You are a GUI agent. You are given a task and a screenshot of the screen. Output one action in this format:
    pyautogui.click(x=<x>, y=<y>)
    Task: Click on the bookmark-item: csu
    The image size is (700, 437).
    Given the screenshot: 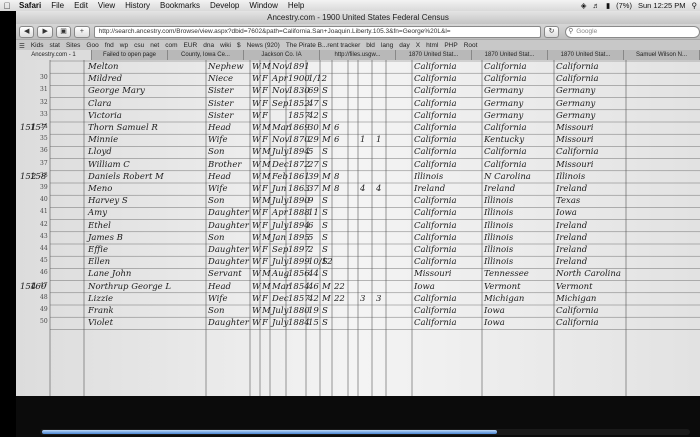 What is the action you would take?
    pyautogui.click(x=139, y=45)
    